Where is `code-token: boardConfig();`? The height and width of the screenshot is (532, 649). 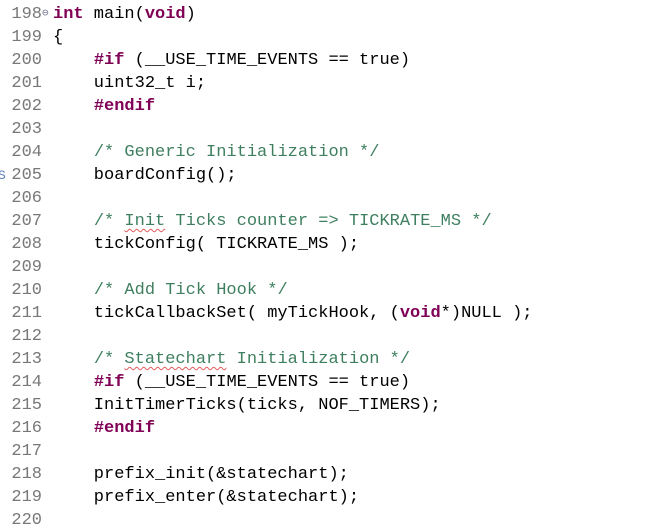 code-token: boardConfig(); is located at coordinates (145, 175).